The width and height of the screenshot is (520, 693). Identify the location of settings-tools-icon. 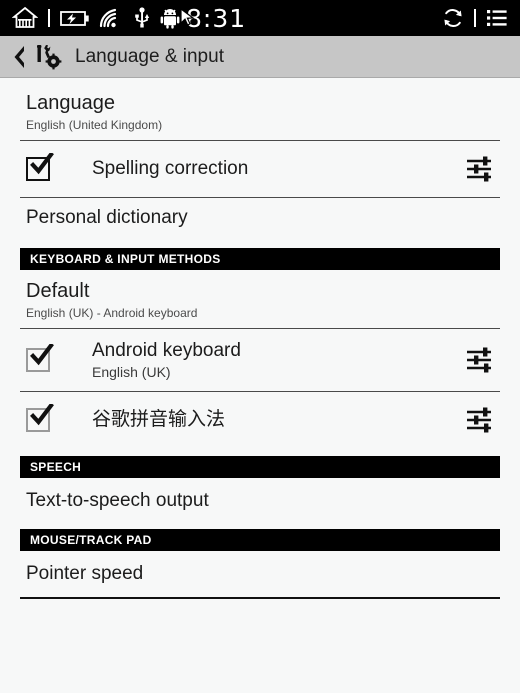
(48, 57).